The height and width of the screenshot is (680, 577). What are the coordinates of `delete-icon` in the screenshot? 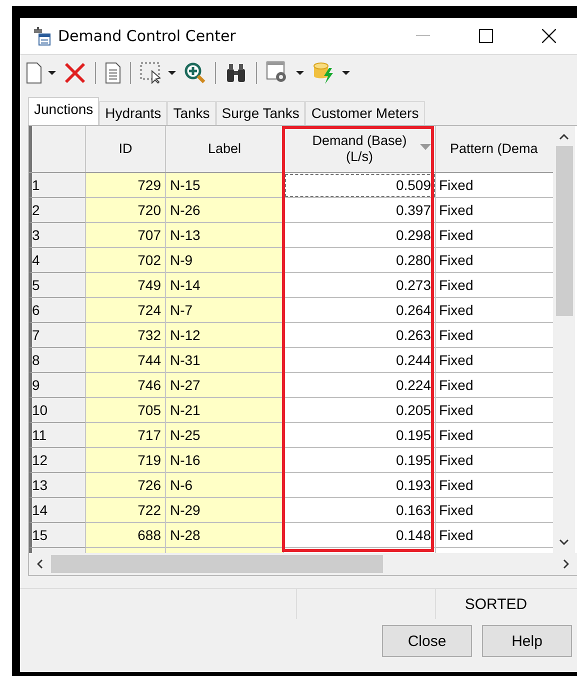 It's located at (75, 73).